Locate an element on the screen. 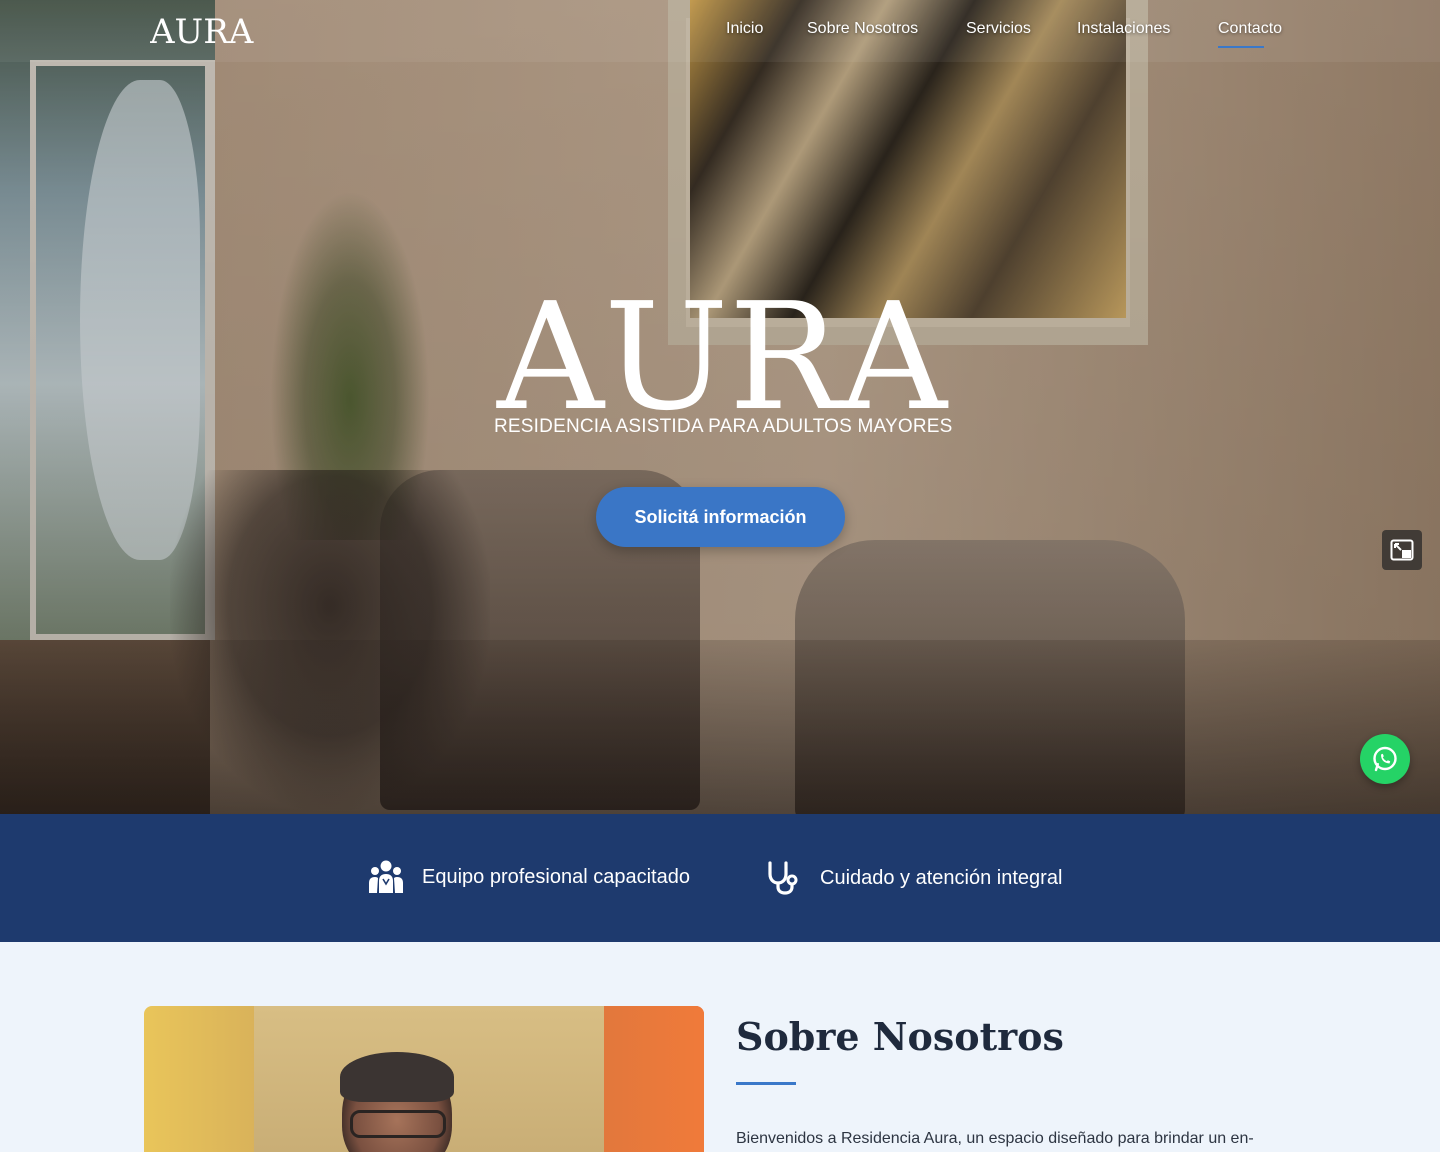 The height and width of the screenshot is (1152, 1440). feature-team-label: Equipo profesional capacitado is located at coordinates (556, 876).